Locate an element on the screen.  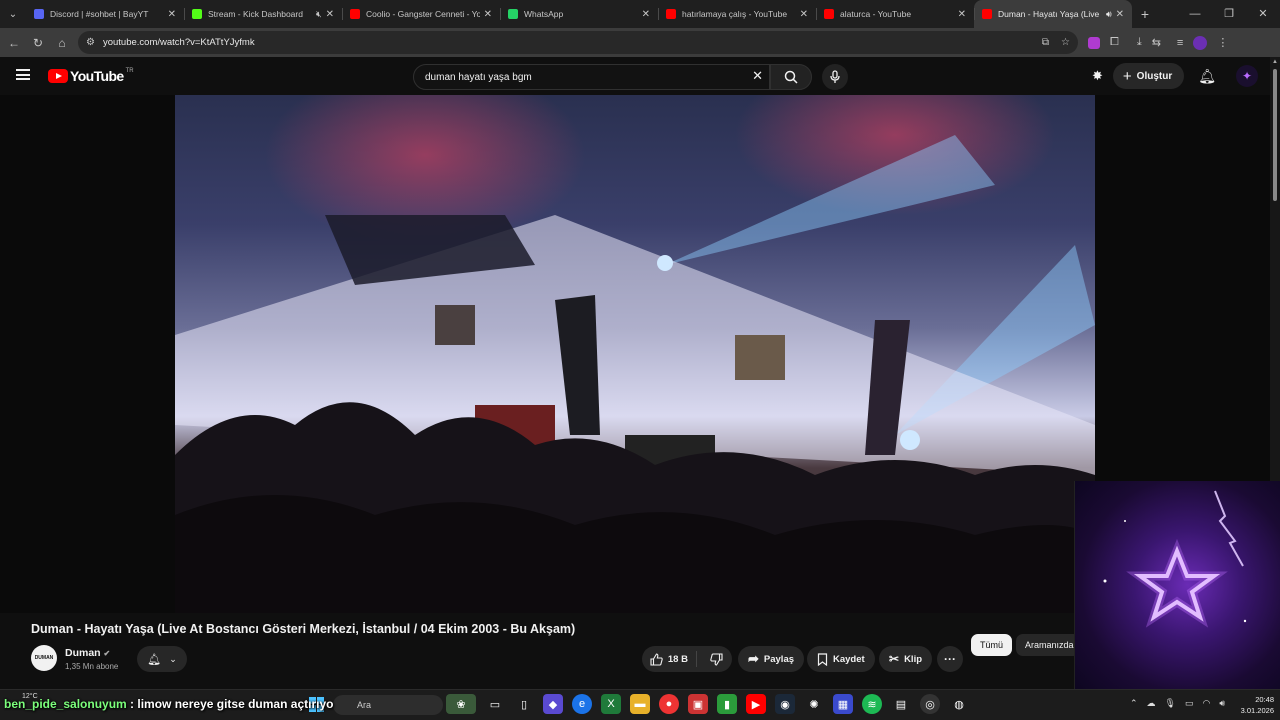
green-app-icon: ▮ is located at coordinates (727, 704).